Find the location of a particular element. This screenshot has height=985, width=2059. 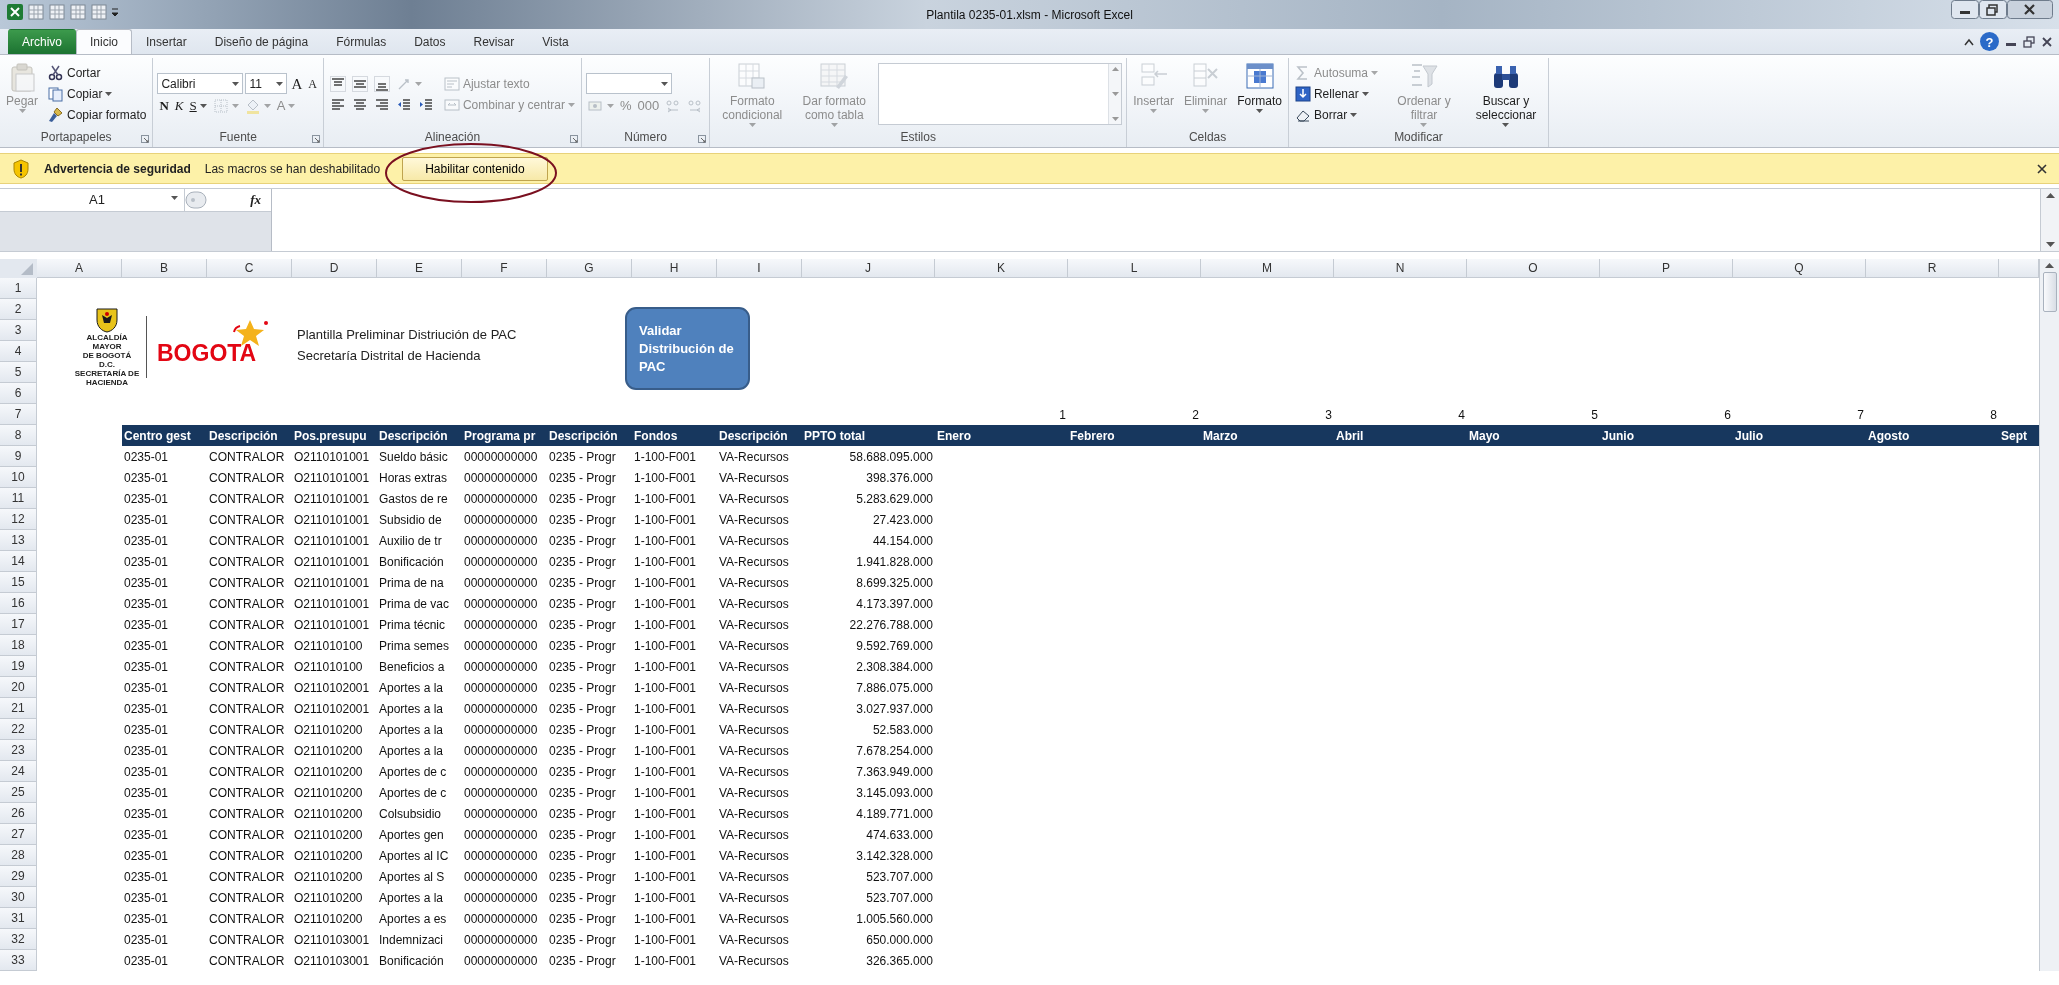

ribbon-button: Buscar y seleccionar is located at coordinates (1506, 94).